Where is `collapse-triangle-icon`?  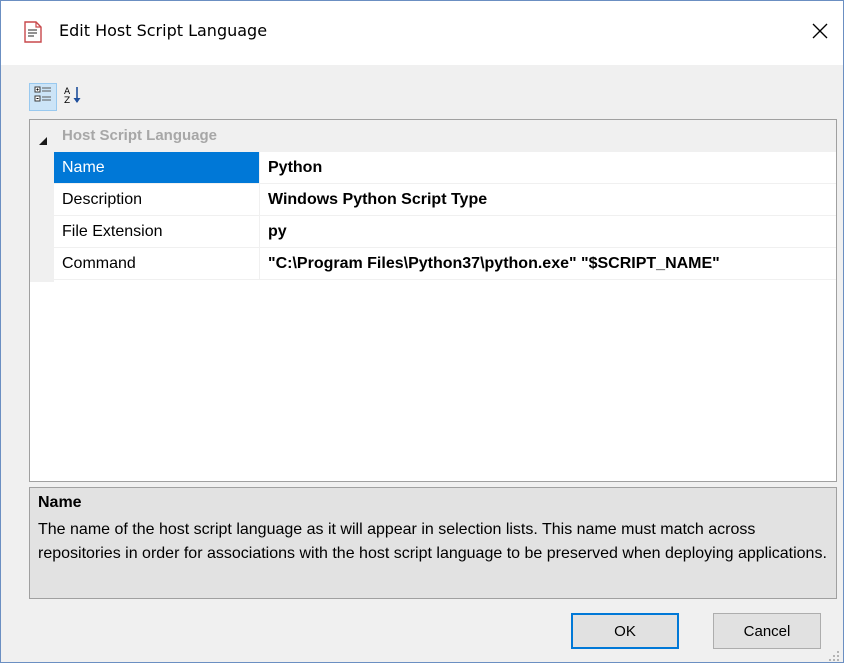
collapse-triangle-icon is located at coordinates (43, 138).